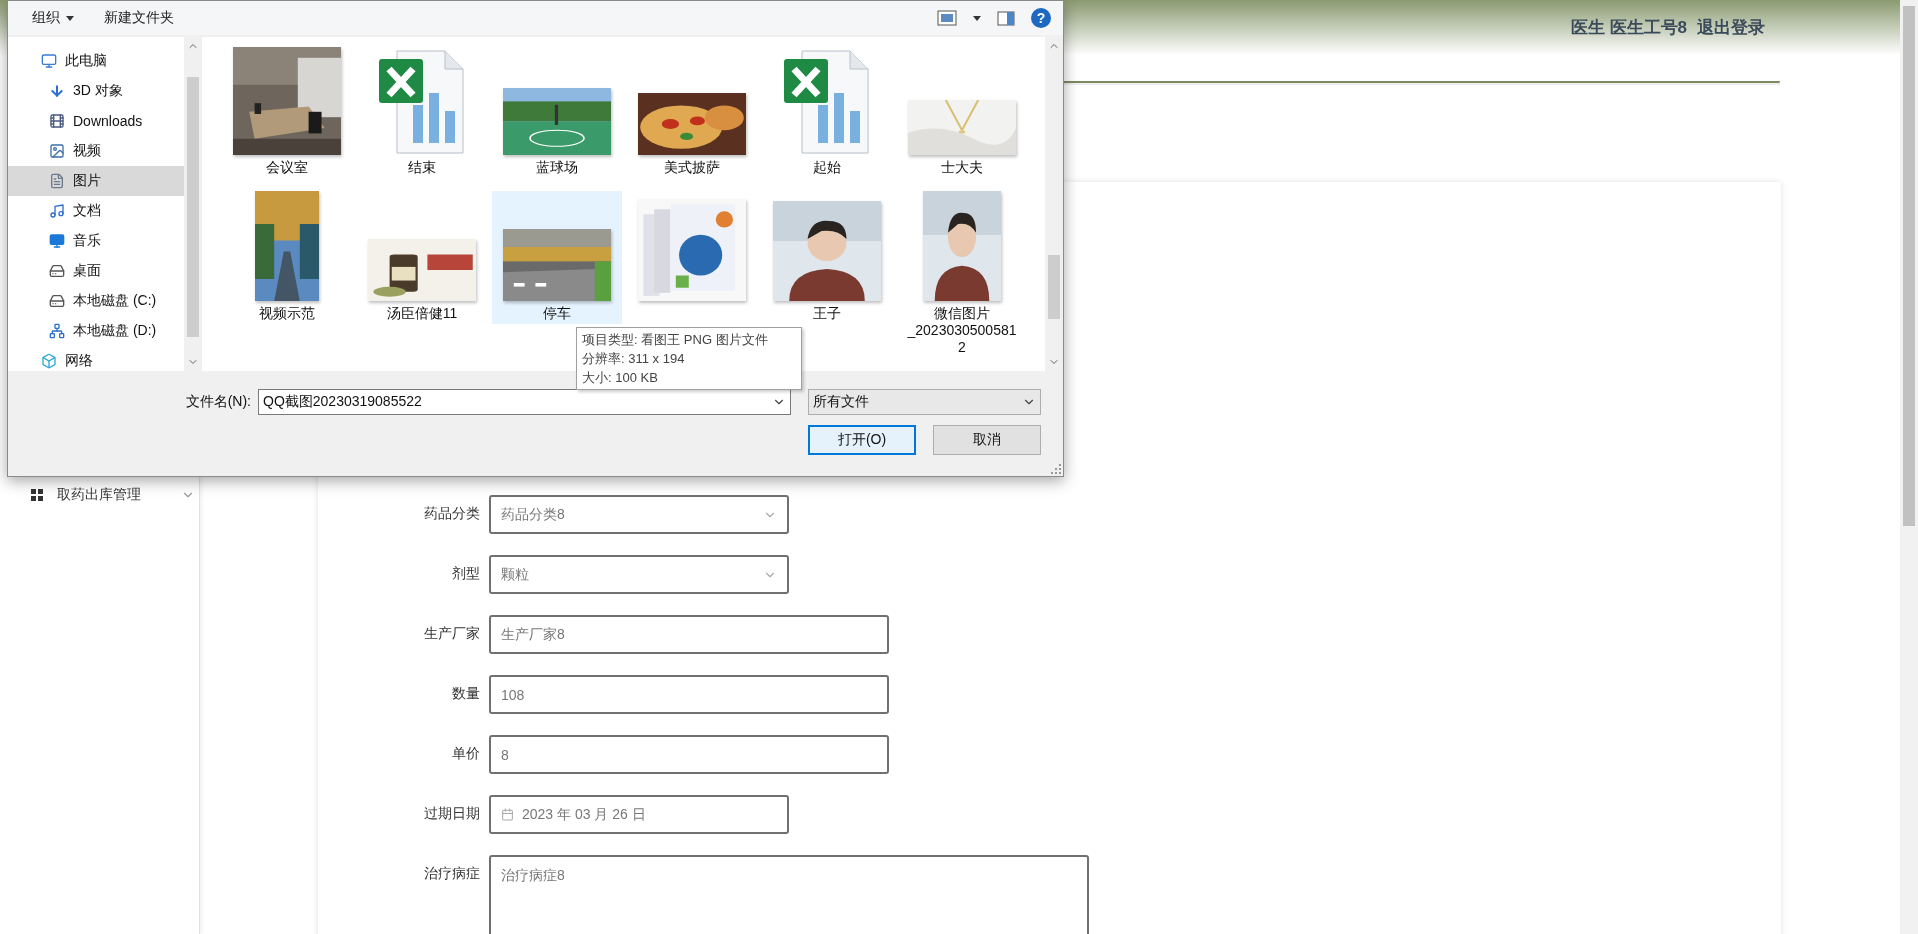 The image size is (1918, 934). What do you see at coordinates (422, 313) in the screenshot?
I see `file-name: 汤臣倍健11` at bounding box center [422, 313].